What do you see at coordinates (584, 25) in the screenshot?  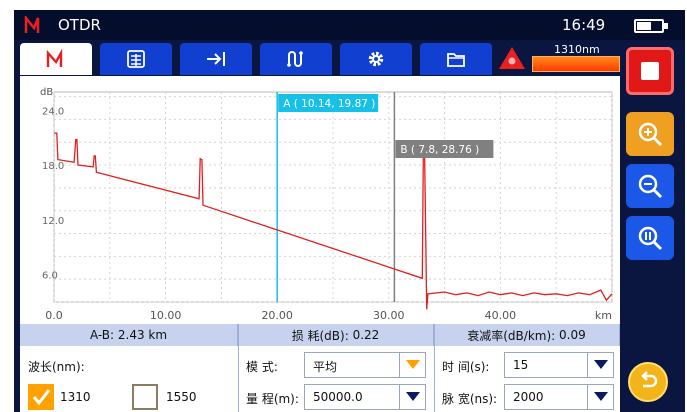 I see `clock: 16:49` at bounding box center [584, 25].